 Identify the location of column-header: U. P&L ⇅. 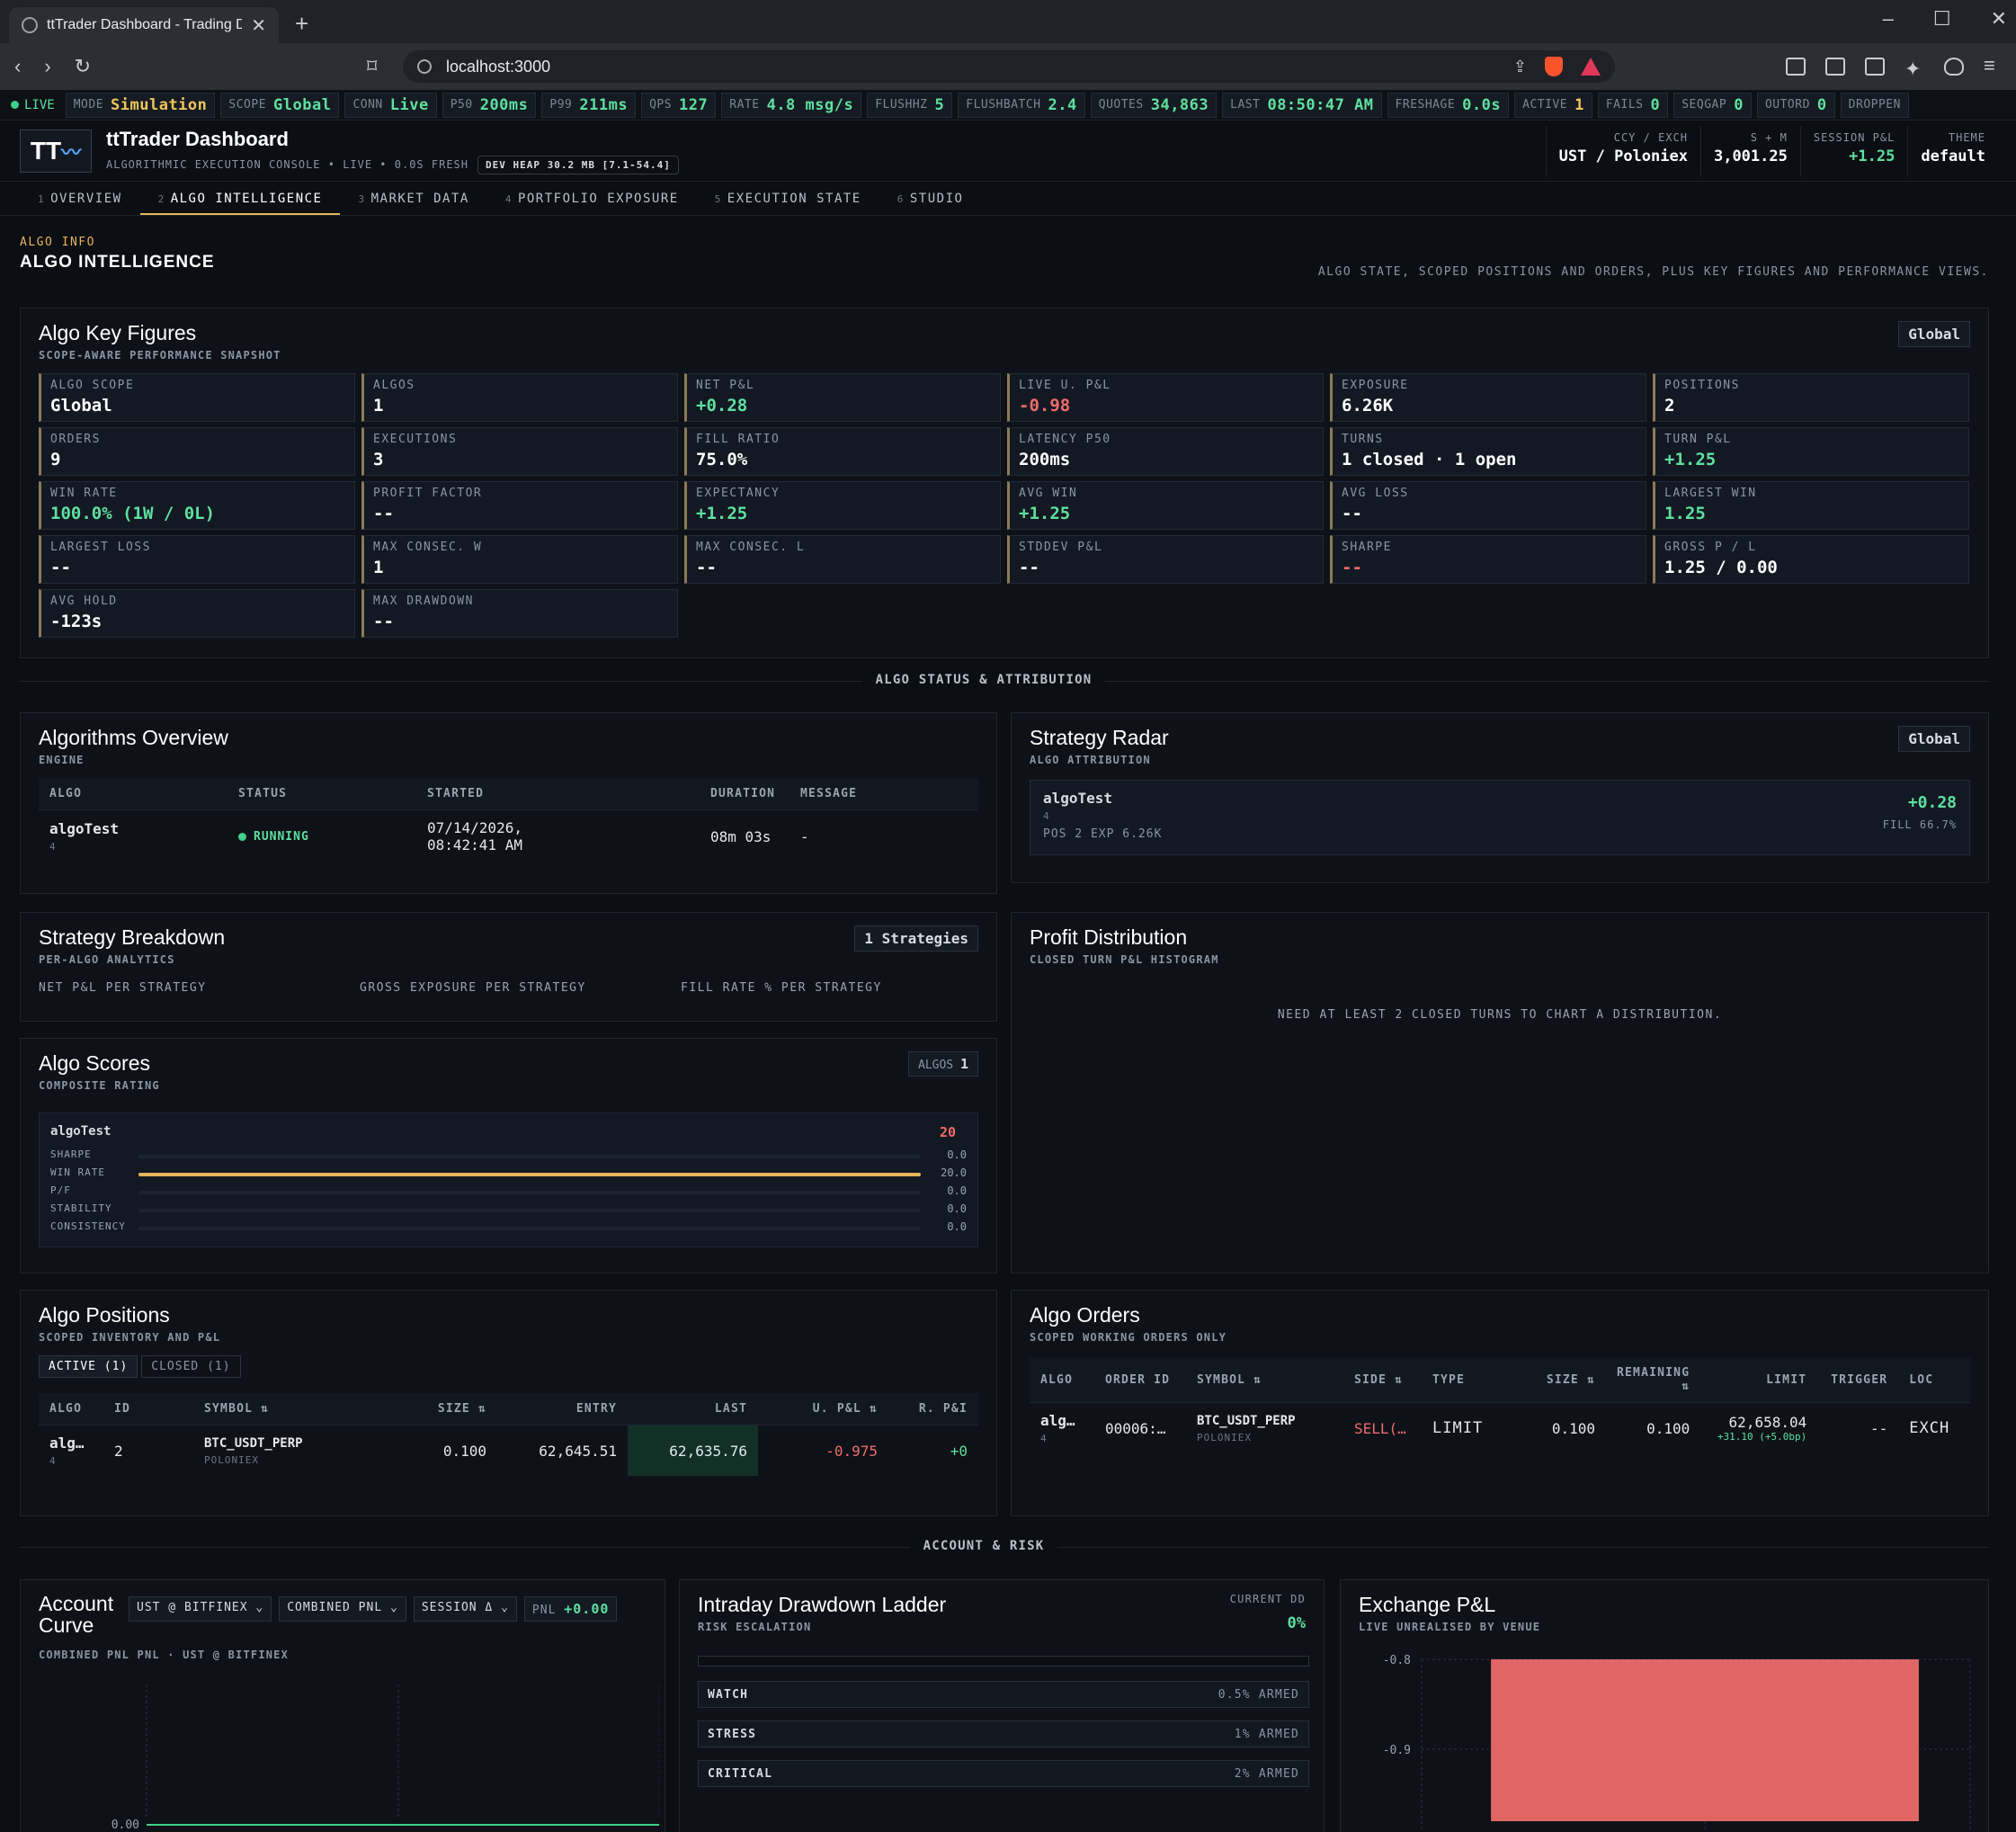
(823, 1409).